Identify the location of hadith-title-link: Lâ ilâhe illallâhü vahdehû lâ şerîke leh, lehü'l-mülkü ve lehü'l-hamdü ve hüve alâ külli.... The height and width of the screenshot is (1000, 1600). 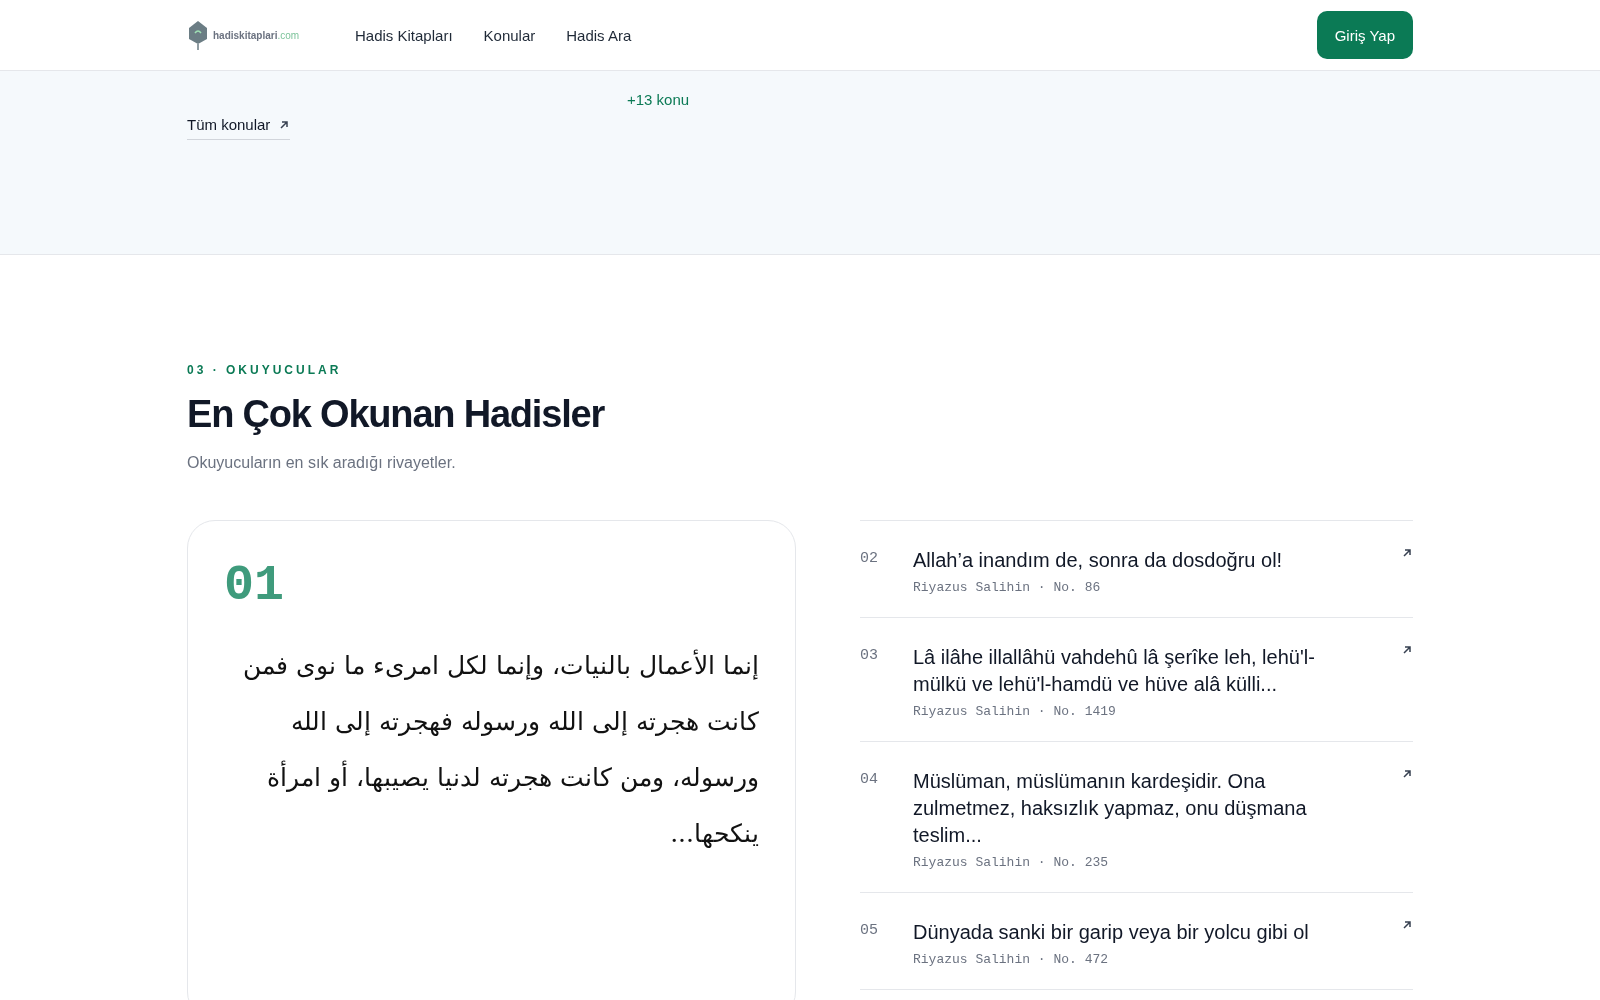
(1127, 671).